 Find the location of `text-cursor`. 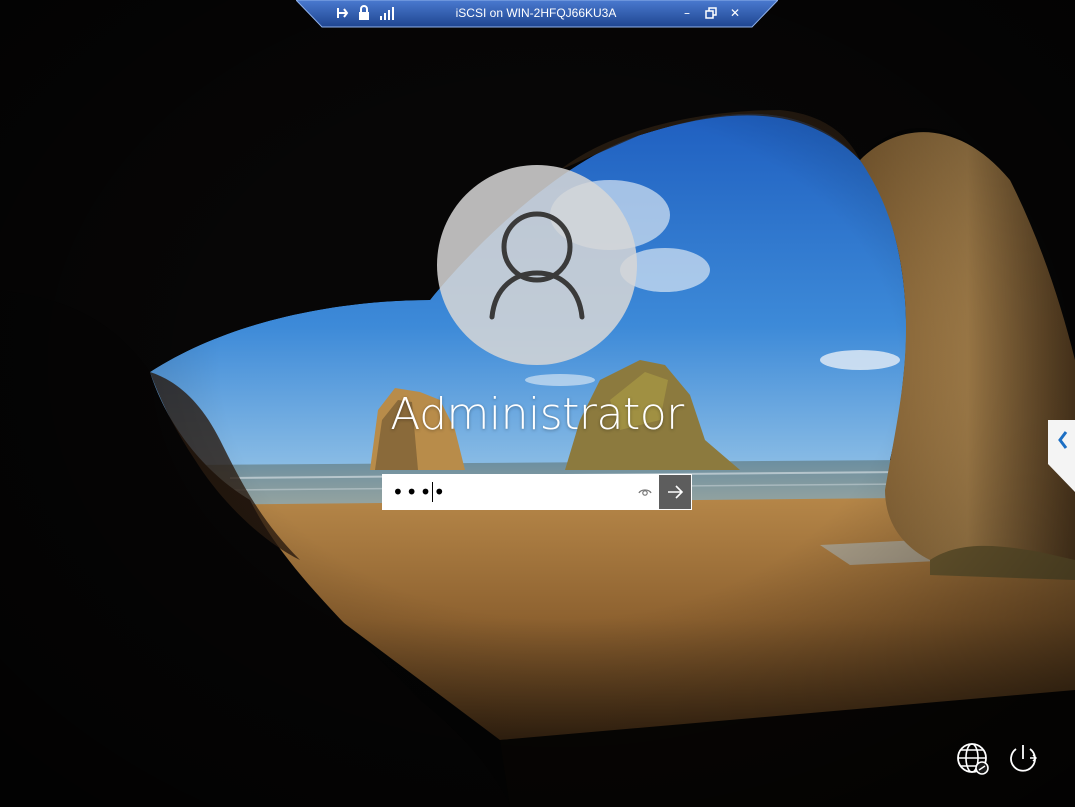

text-cursor is located at coordinates (432, 492).